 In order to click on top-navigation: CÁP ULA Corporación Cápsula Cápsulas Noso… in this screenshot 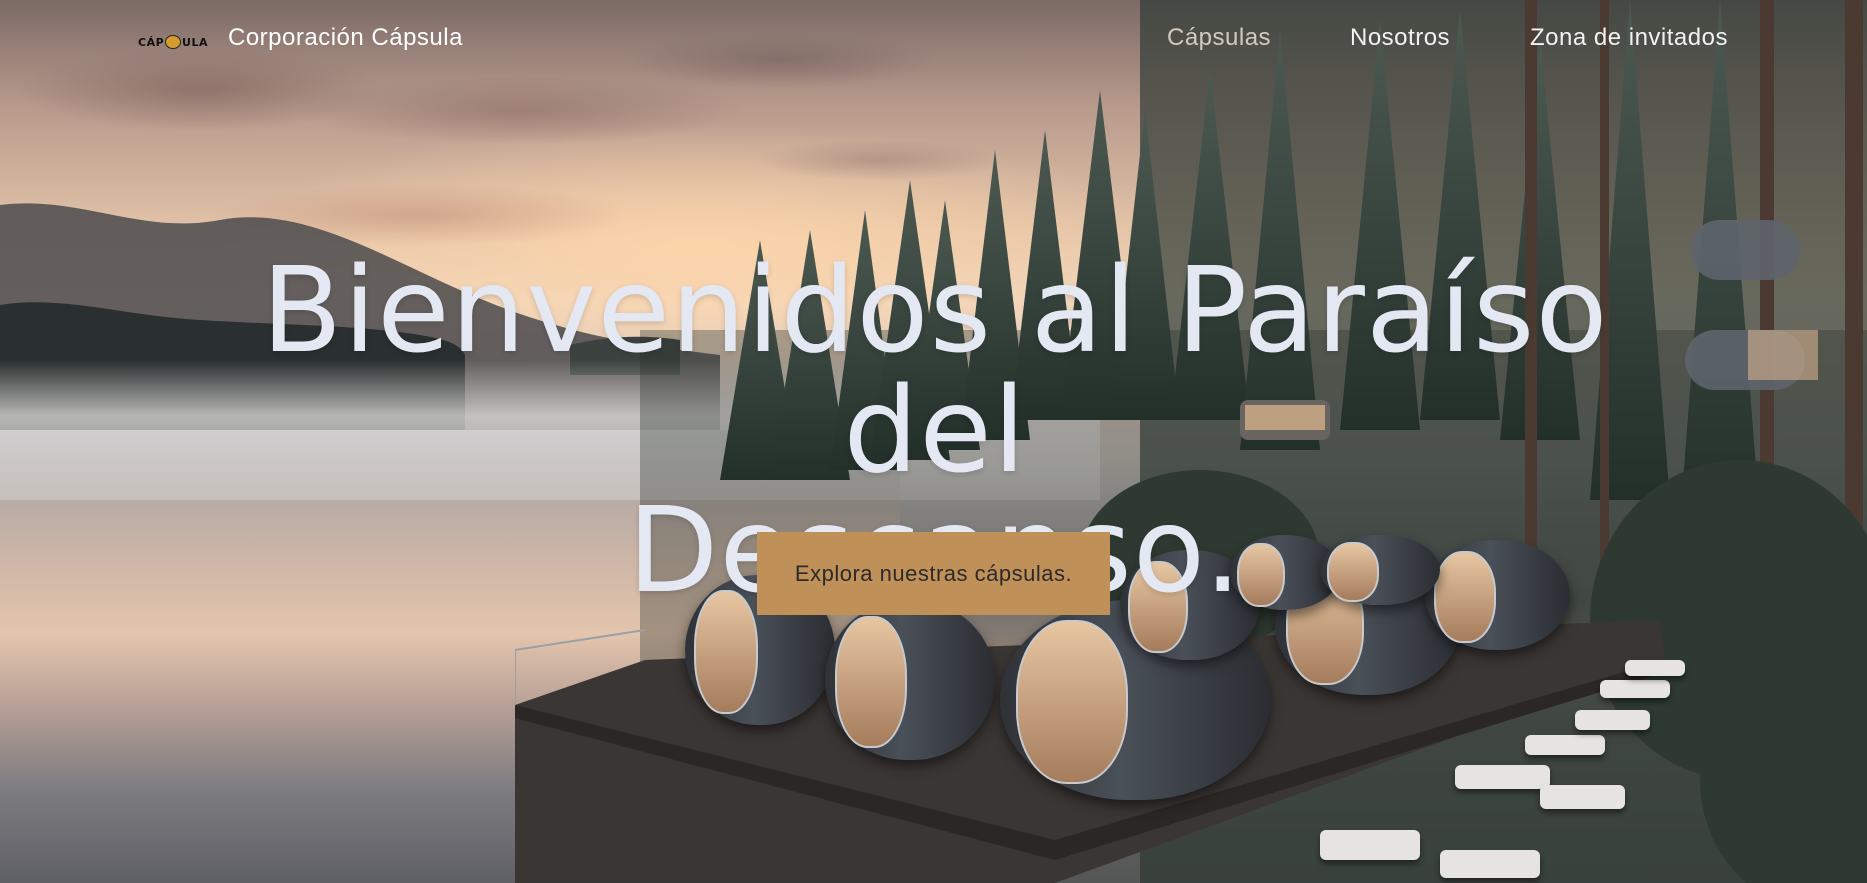, I will do `click(933, 42)`.